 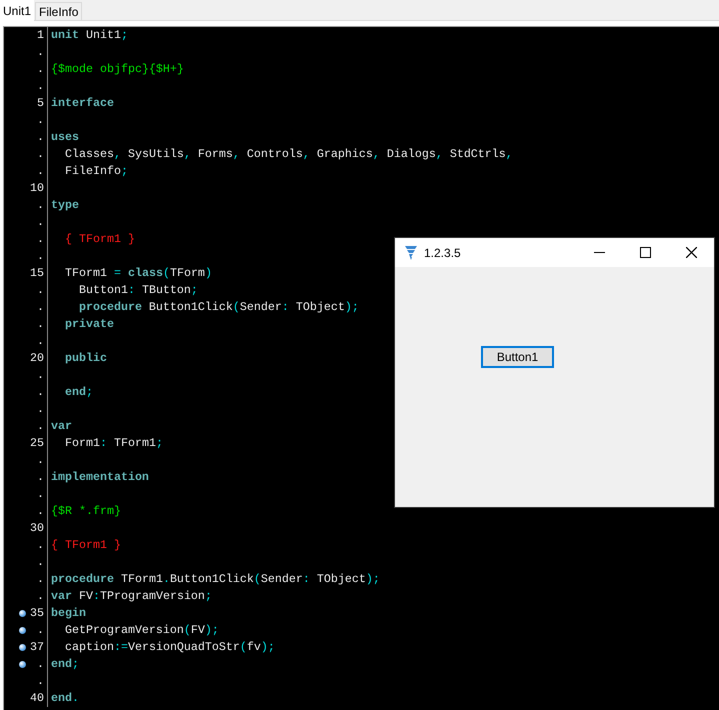 What do you see at coordinates (96, 171) in the screenshot?
I see `code-line: FileInfo;` at bounding box center [96, 171].